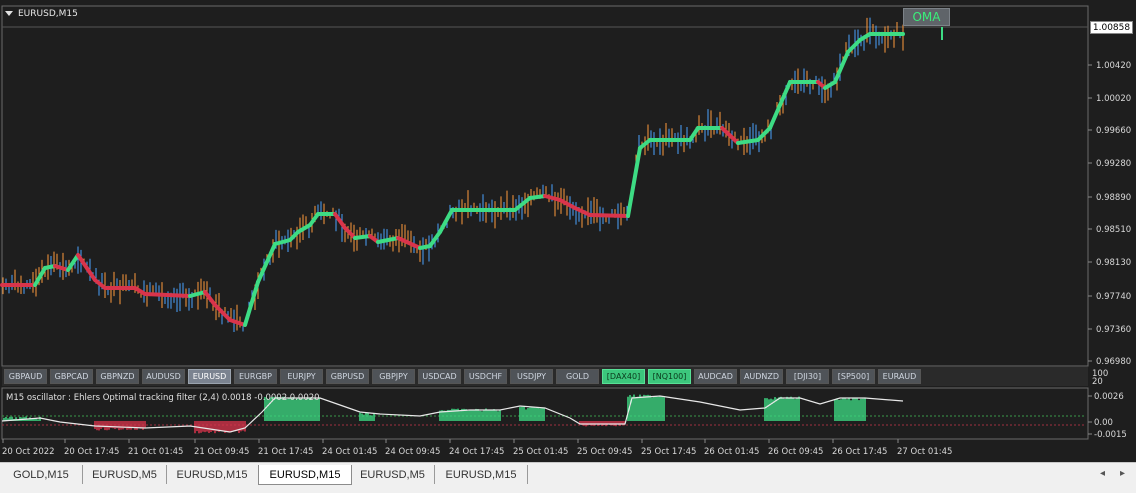  What do you see at coordinates (540, 452) in the screenshot?
I see `time-tick-label: 25 Oct 01:45` at bounding box center [540, 452].